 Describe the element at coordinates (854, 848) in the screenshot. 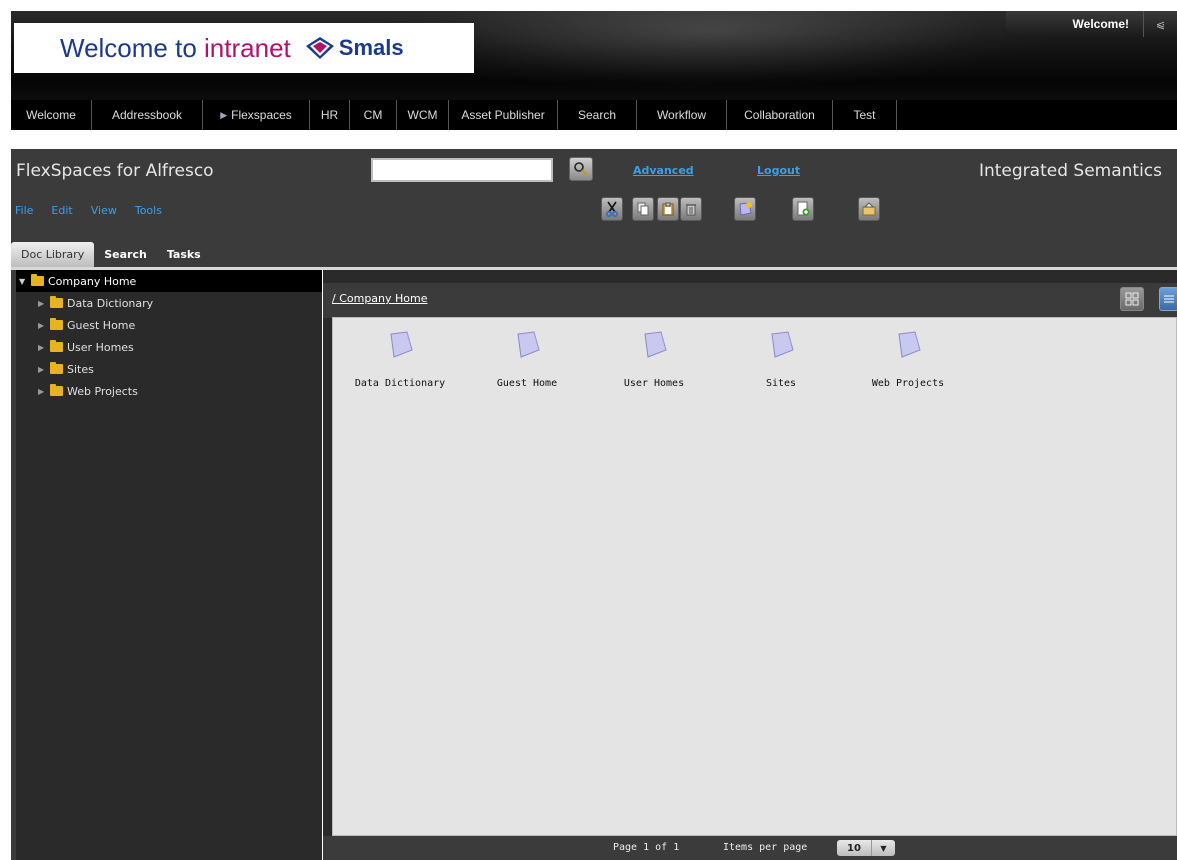

I see `items-per-page-value: 10` at that location.